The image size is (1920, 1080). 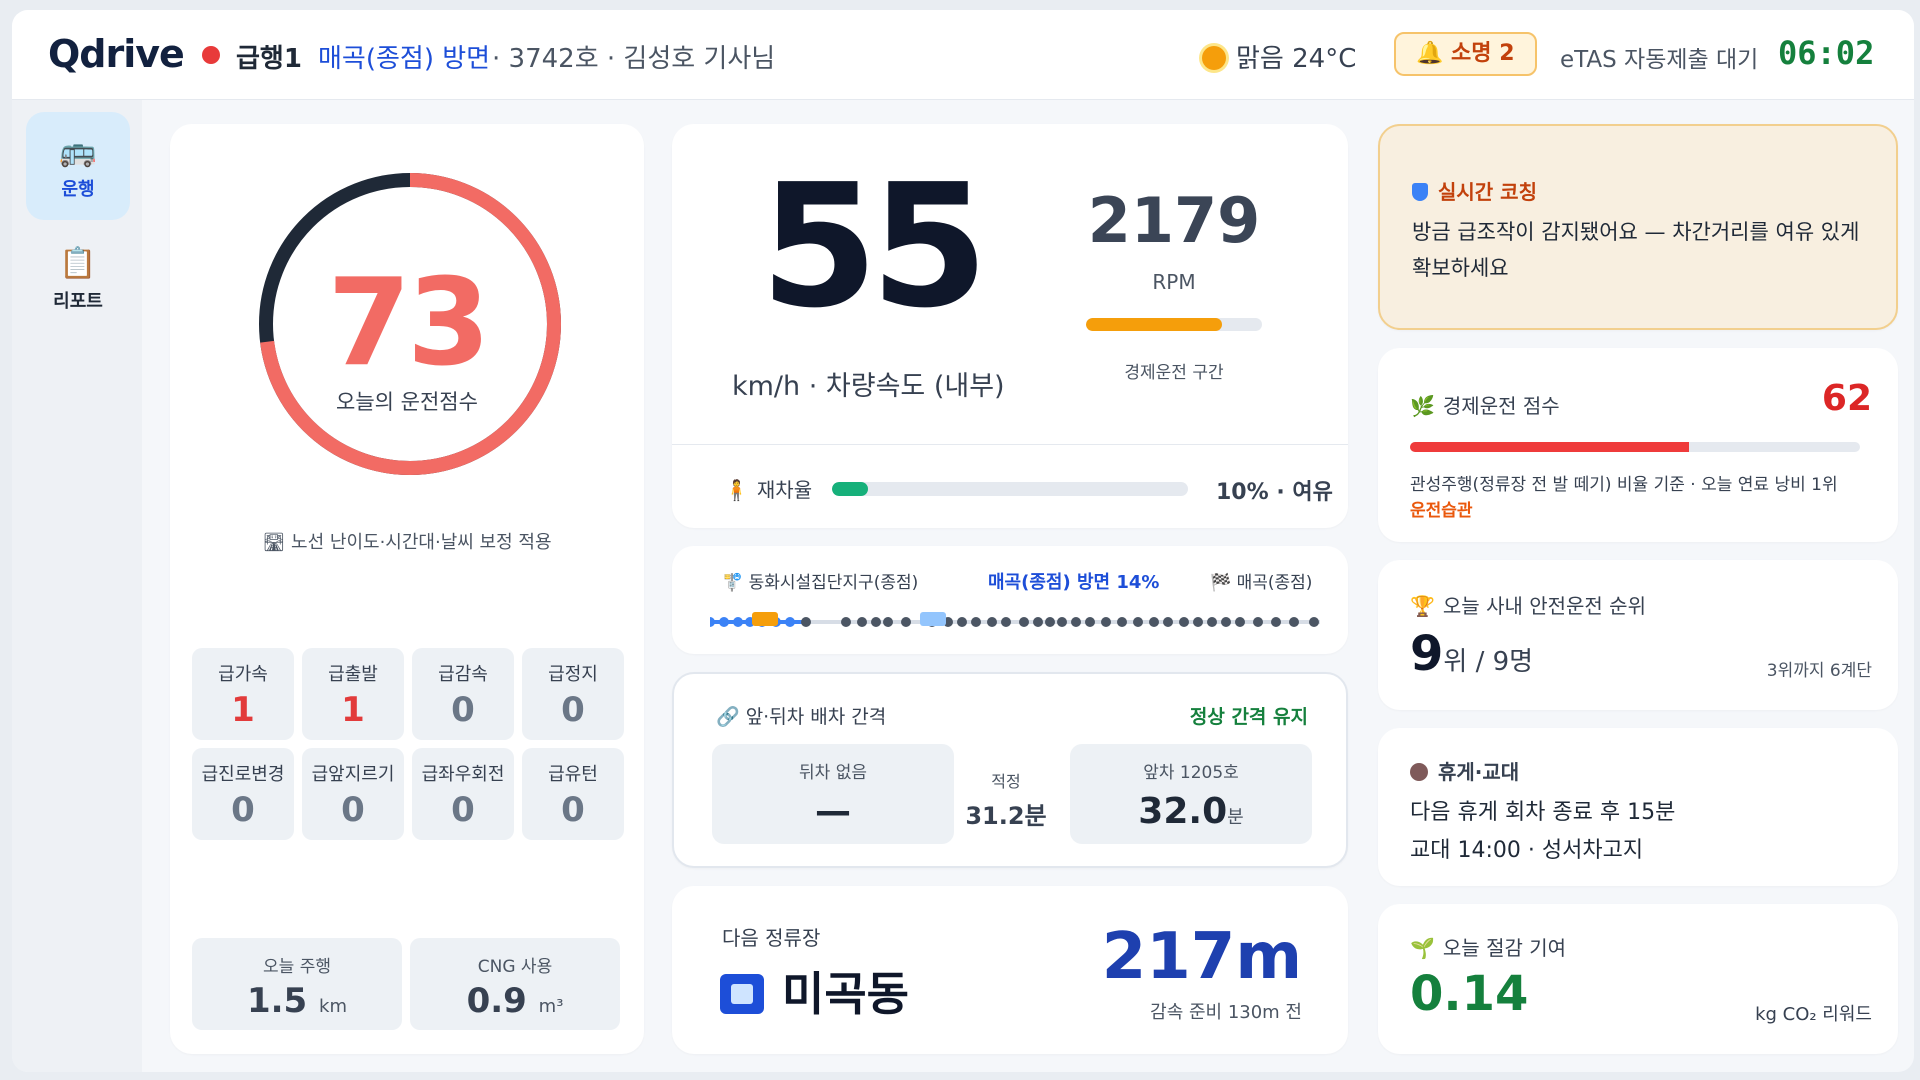 I want to click on next-stop-name-text: 미곡동, so click(x=845, y=994).